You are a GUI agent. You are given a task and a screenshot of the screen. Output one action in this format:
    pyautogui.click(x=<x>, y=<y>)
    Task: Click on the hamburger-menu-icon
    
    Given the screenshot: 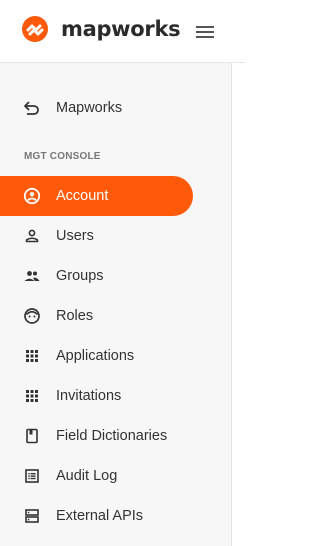 What is the action you would take?
    pyautogui.click(x=205, y=32)
    